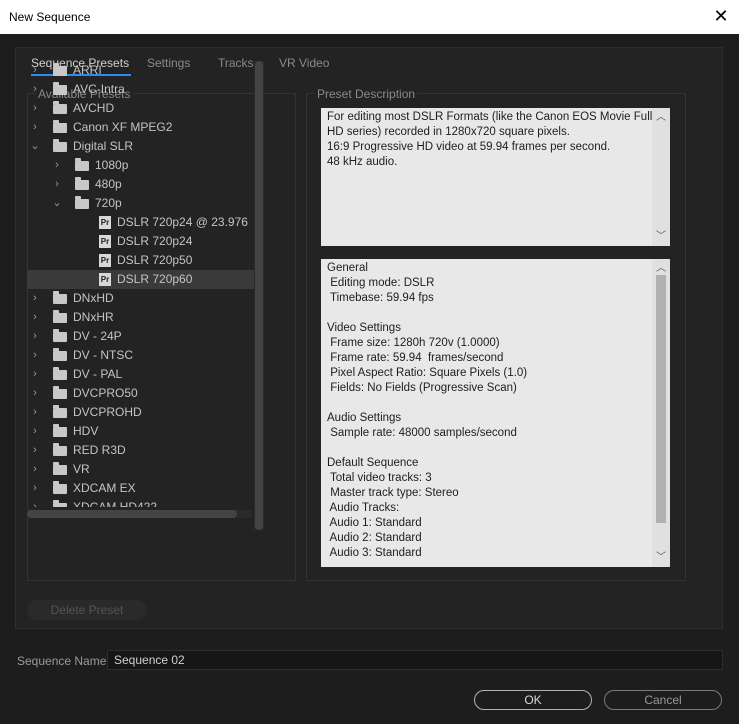  I want to click on tree-folder-item: › XDCAM HD422, so click(141, 502).